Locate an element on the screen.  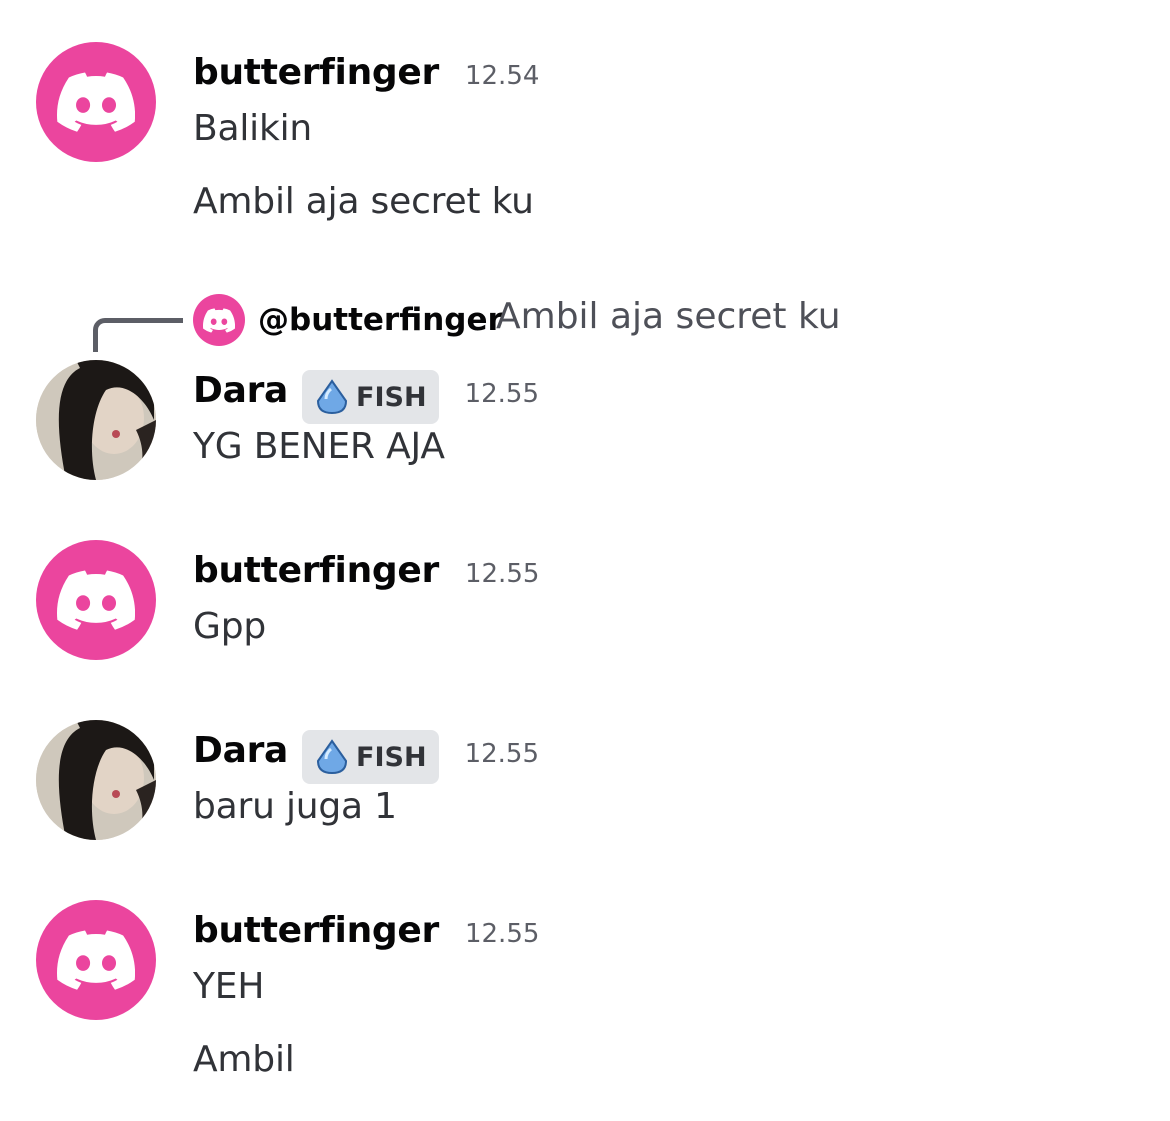
reply-reference: @butterfinger Ambil aja secret ku is located at coordinates (585, 325).